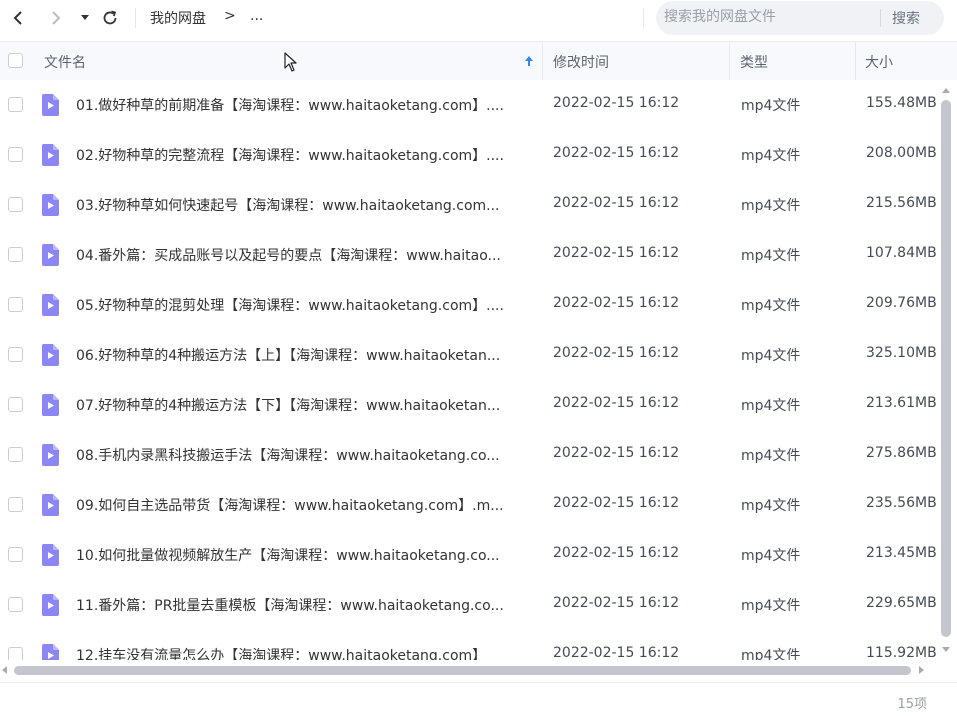 The width and height of the screenshot is (957, 716). Describe the element at coordinates (581, 62) in the screenshot. I see `column-header-modified: 修改时间` at that location.